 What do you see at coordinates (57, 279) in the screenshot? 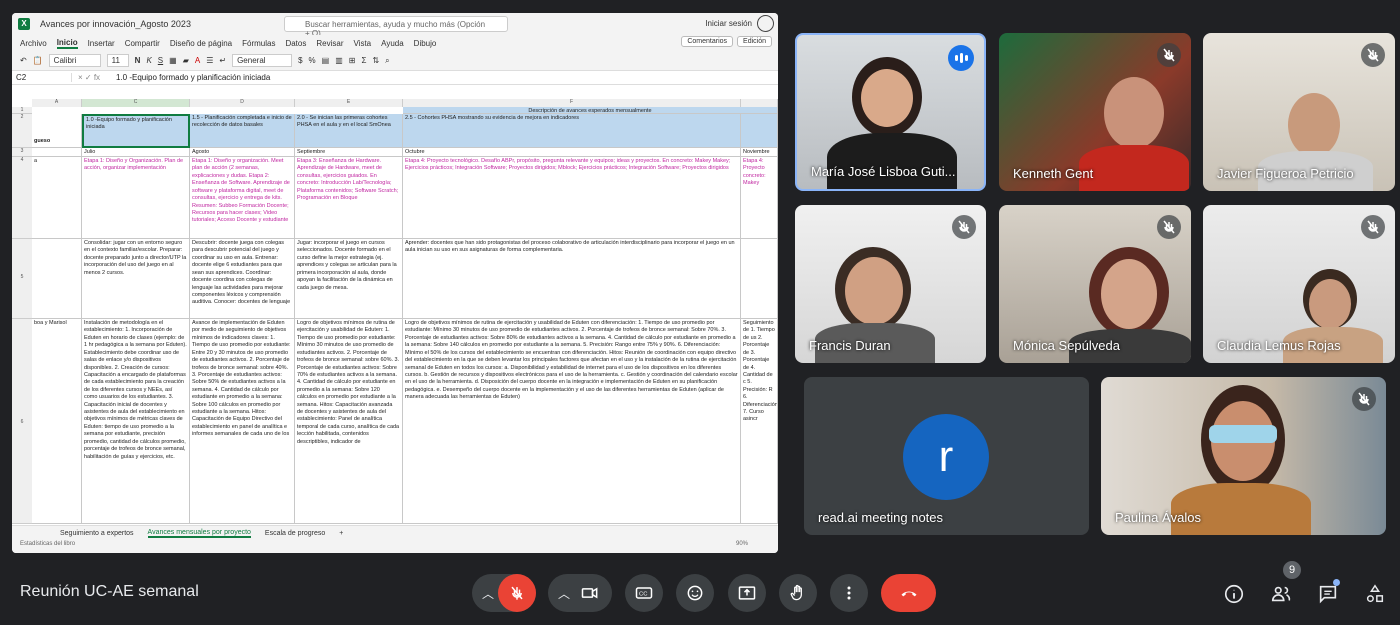
I see `cell-a5` at bounding box center [57, 279].